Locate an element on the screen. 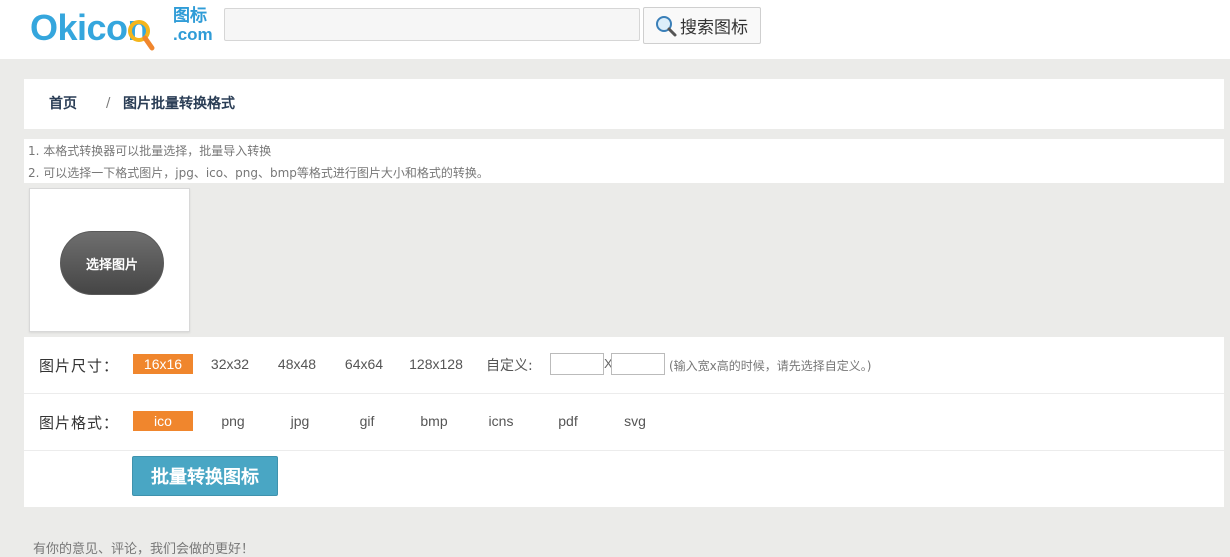 The image size is (1230, 557). search-button-label: 搜索图标 is located at coordinates (714, 28).